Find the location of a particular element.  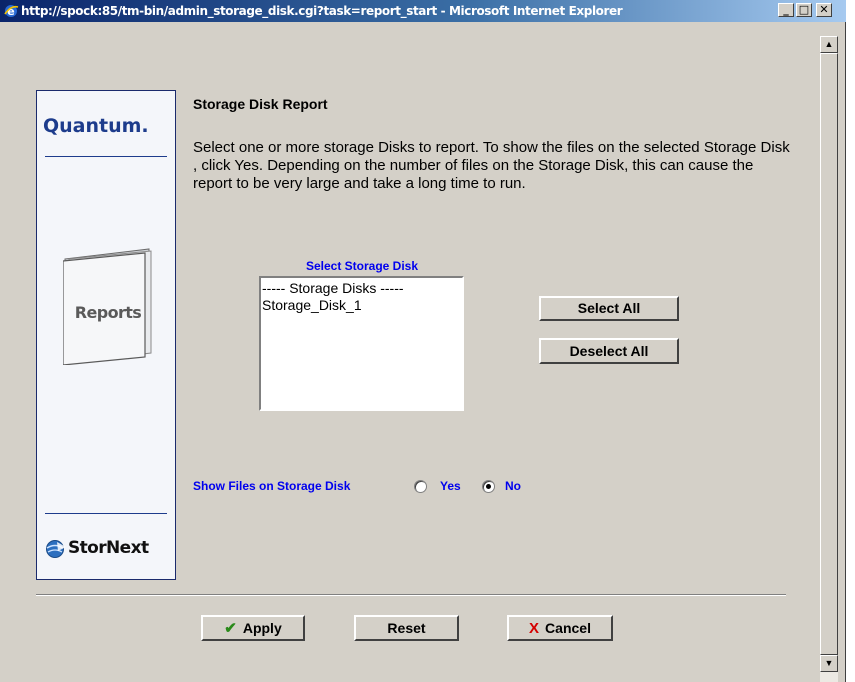

sidebar-divider-bottom is located at coordinates (106, 513).